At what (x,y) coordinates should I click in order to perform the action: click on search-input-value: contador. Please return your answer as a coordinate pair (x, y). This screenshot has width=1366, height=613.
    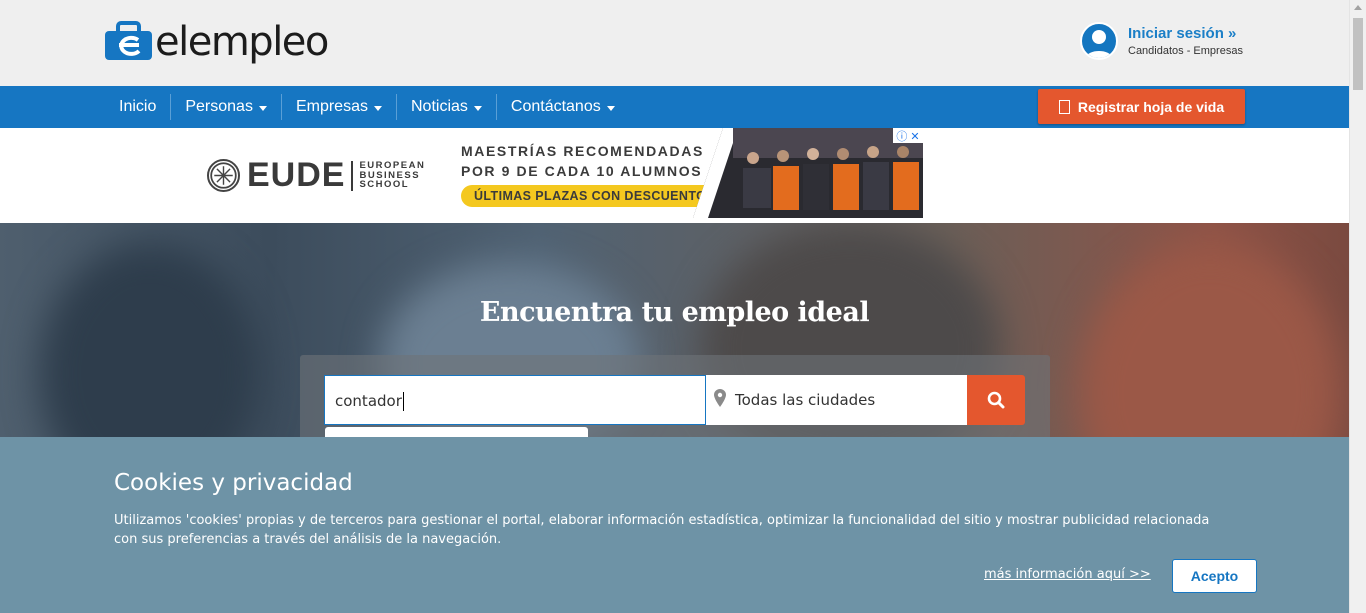
    Looking at the image, I should click on (368, 401).